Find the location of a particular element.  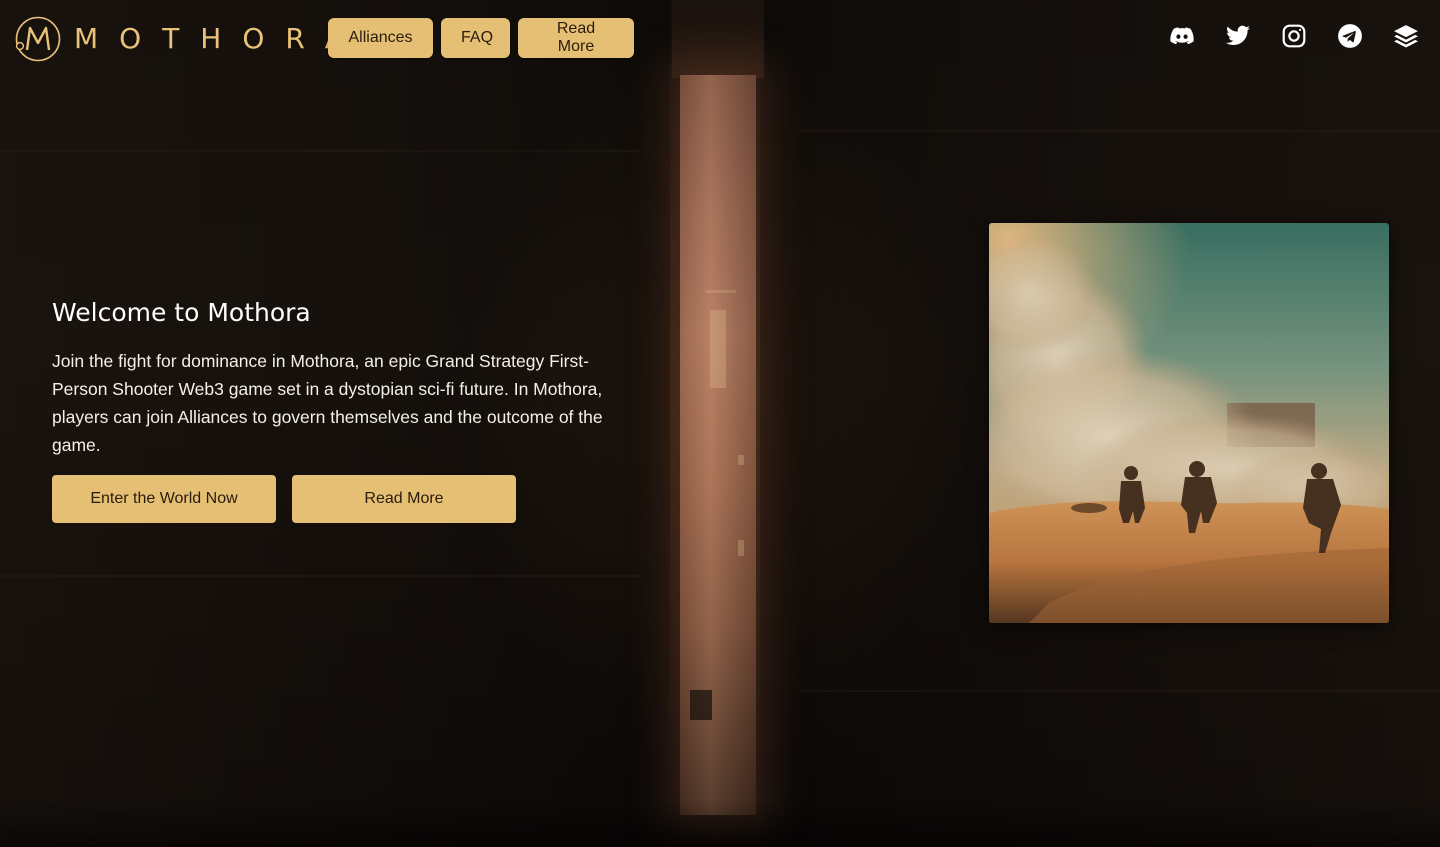

social-links is located at coordinates (1294, 36).